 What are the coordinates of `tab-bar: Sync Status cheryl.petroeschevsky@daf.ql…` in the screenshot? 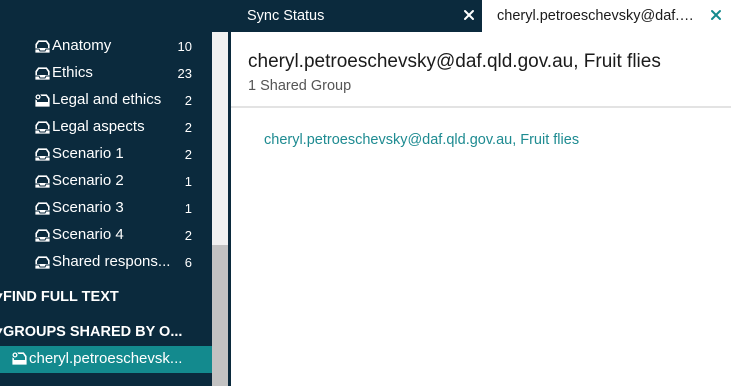 It's located at (471, 16).